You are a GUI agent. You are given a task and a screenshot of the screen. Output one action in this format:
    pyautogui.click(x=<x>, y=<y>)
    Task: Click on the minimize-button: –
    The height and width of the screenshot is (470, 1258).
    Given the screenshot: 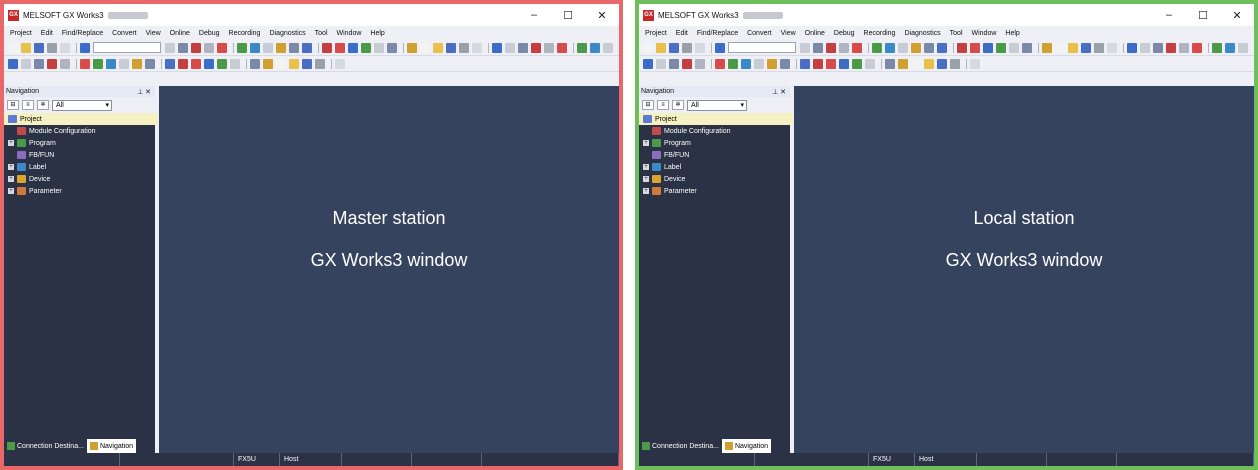 What is the action you would take?
    pyautogui.click(x=1169, y=15)
    